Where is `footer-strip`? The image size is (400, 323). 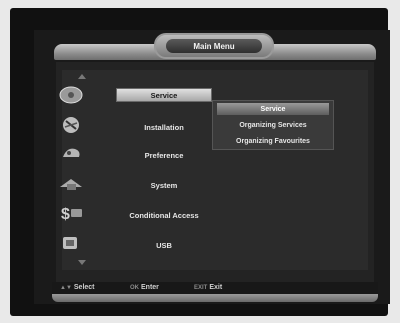 footer-strip is located at coordinates (215, 298).